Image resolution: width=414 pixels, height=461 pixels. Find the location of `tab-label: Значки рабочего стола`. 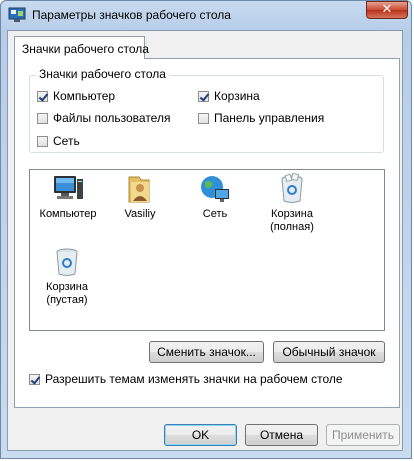

tab-label: Значки рабочего стола is located at coordinates (85, 49).